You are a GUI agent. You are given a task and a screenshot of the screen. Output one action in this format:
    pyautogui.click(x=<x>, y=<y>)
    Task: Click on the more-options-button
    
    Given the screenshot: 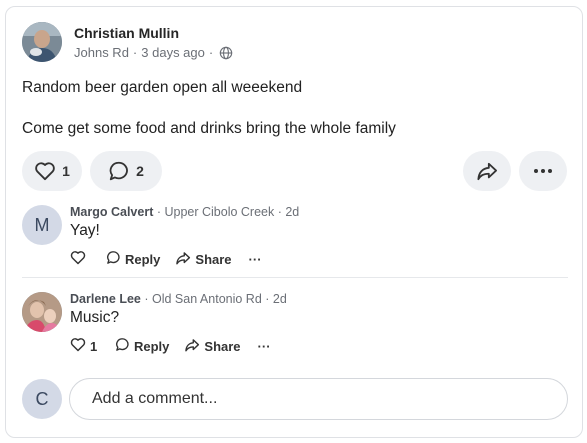 What is the action you would take?
    pyautogui.click(x=543, y=171)
    